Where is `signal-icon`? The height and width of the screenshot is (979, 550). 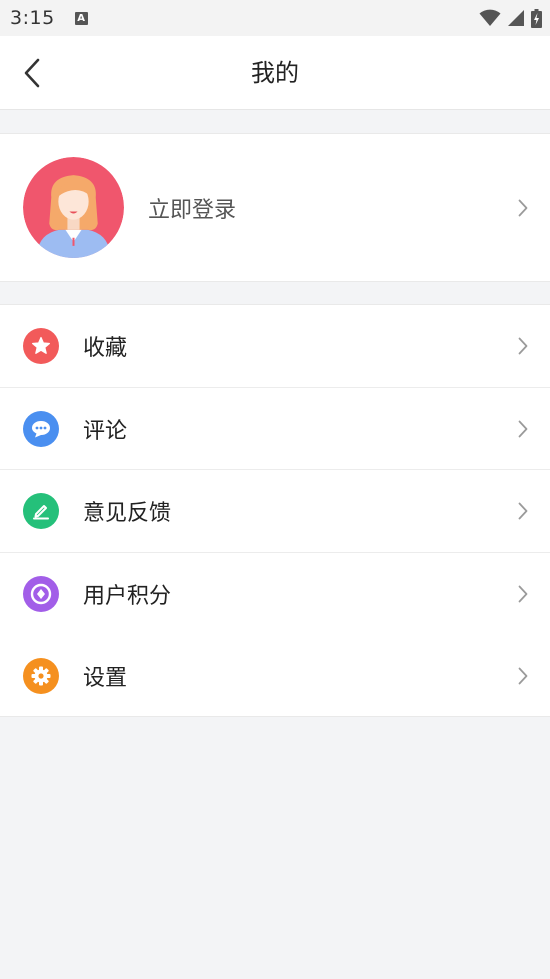 signal-icon is located at coordinates (516, 18).